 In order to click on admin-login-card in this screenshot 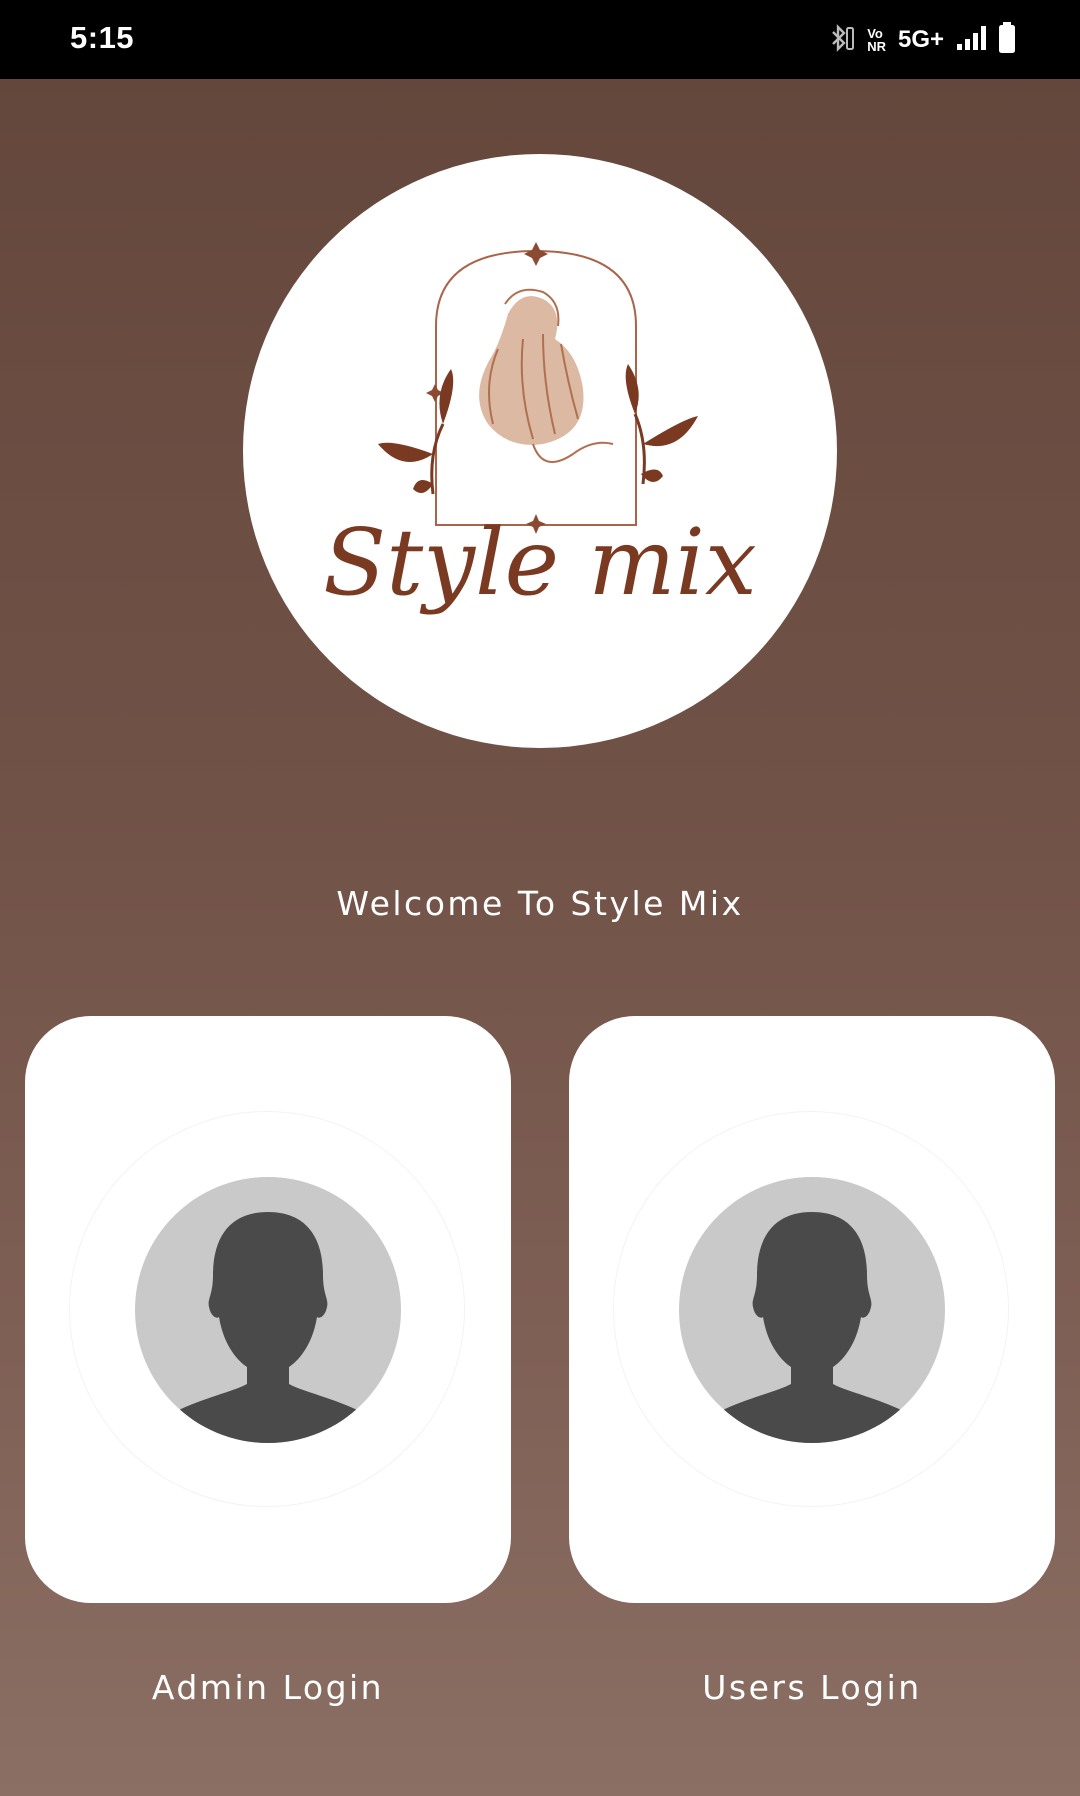, I will do `click(268, 1309)`.